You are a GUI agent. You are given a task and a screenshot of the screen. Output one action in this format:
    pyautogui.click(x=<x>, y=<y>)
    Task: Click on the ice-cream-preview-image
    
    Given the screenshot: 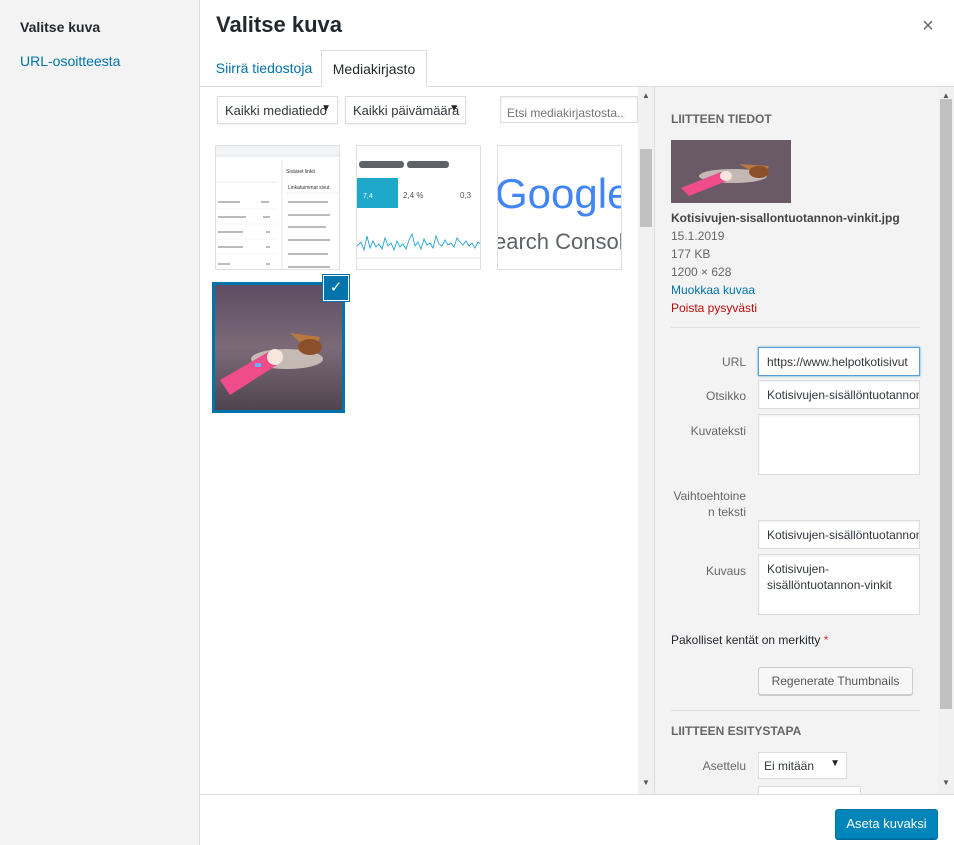 What is the action you would take?
    pyautogui.click(x=731, y=171)
    